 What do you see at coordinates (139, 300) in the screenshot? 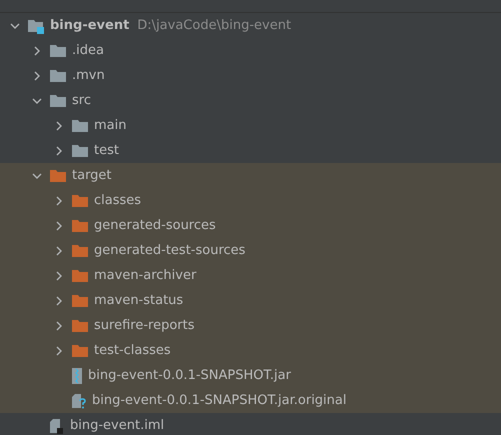
I see `tree-item: maven-status` at bounding box center [139, 300].